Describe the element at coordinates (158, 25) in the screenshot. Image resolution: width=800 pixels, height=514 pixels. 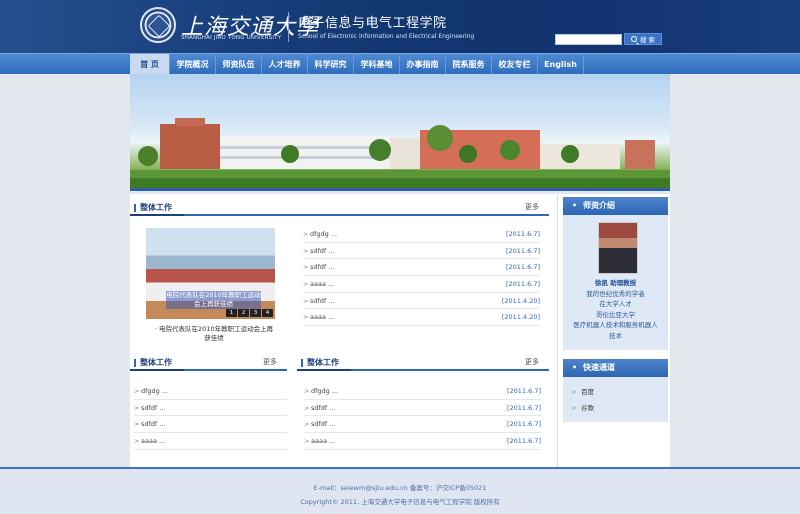
I see `university-seal-logo` at that location.